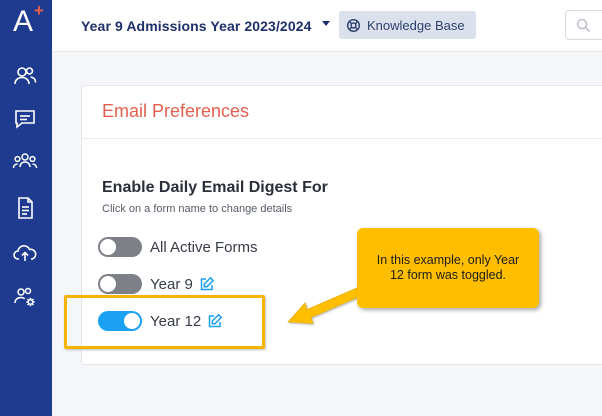 The image size is (602, 416). Describe the element at coordinates (25, 253) in the screenshot. I see `cloud-upload-icon` at that location.